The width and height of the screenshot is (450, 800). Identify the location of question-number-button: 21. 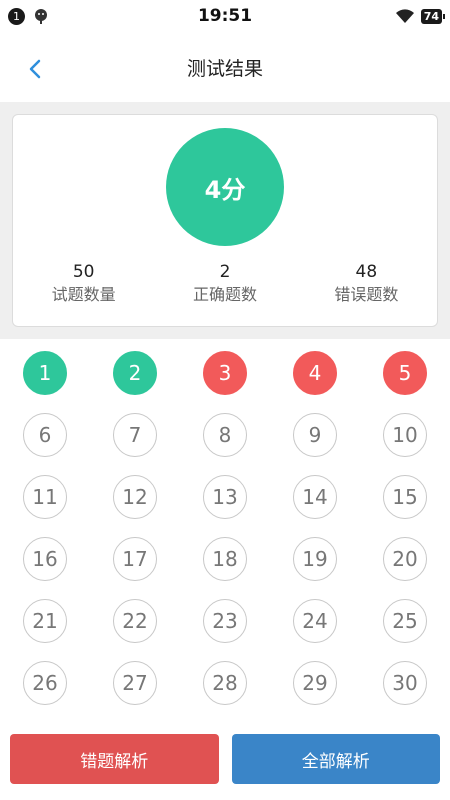
(45, 621).